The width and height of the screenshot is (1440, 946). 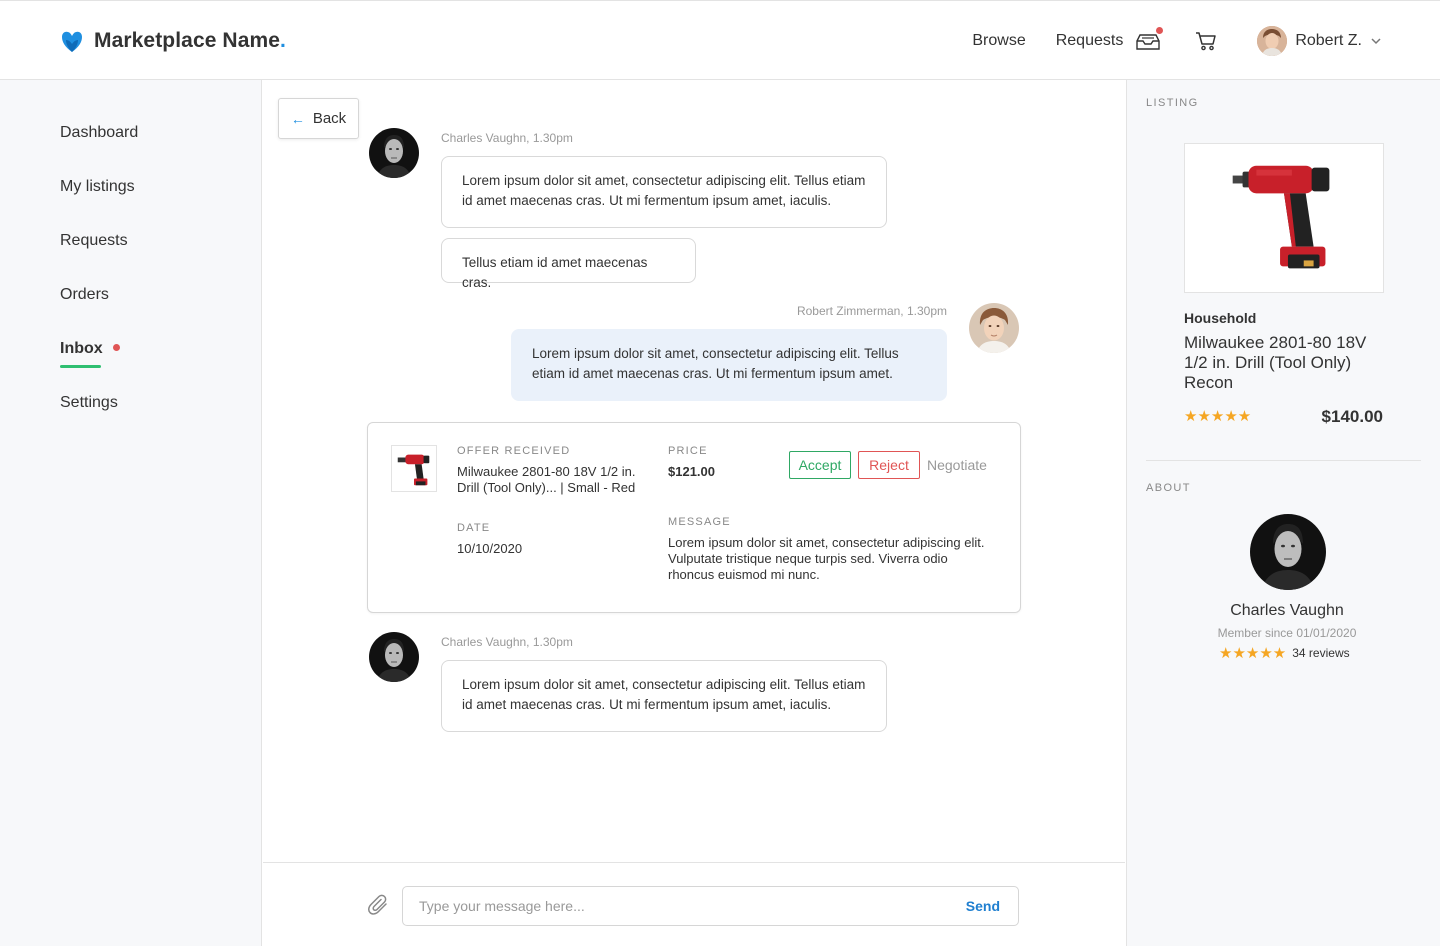 What do you see at coordinates (490, 548) in the screenshot?
I see `offer-date: 10/10/2020` at bounding box center [490, 548].